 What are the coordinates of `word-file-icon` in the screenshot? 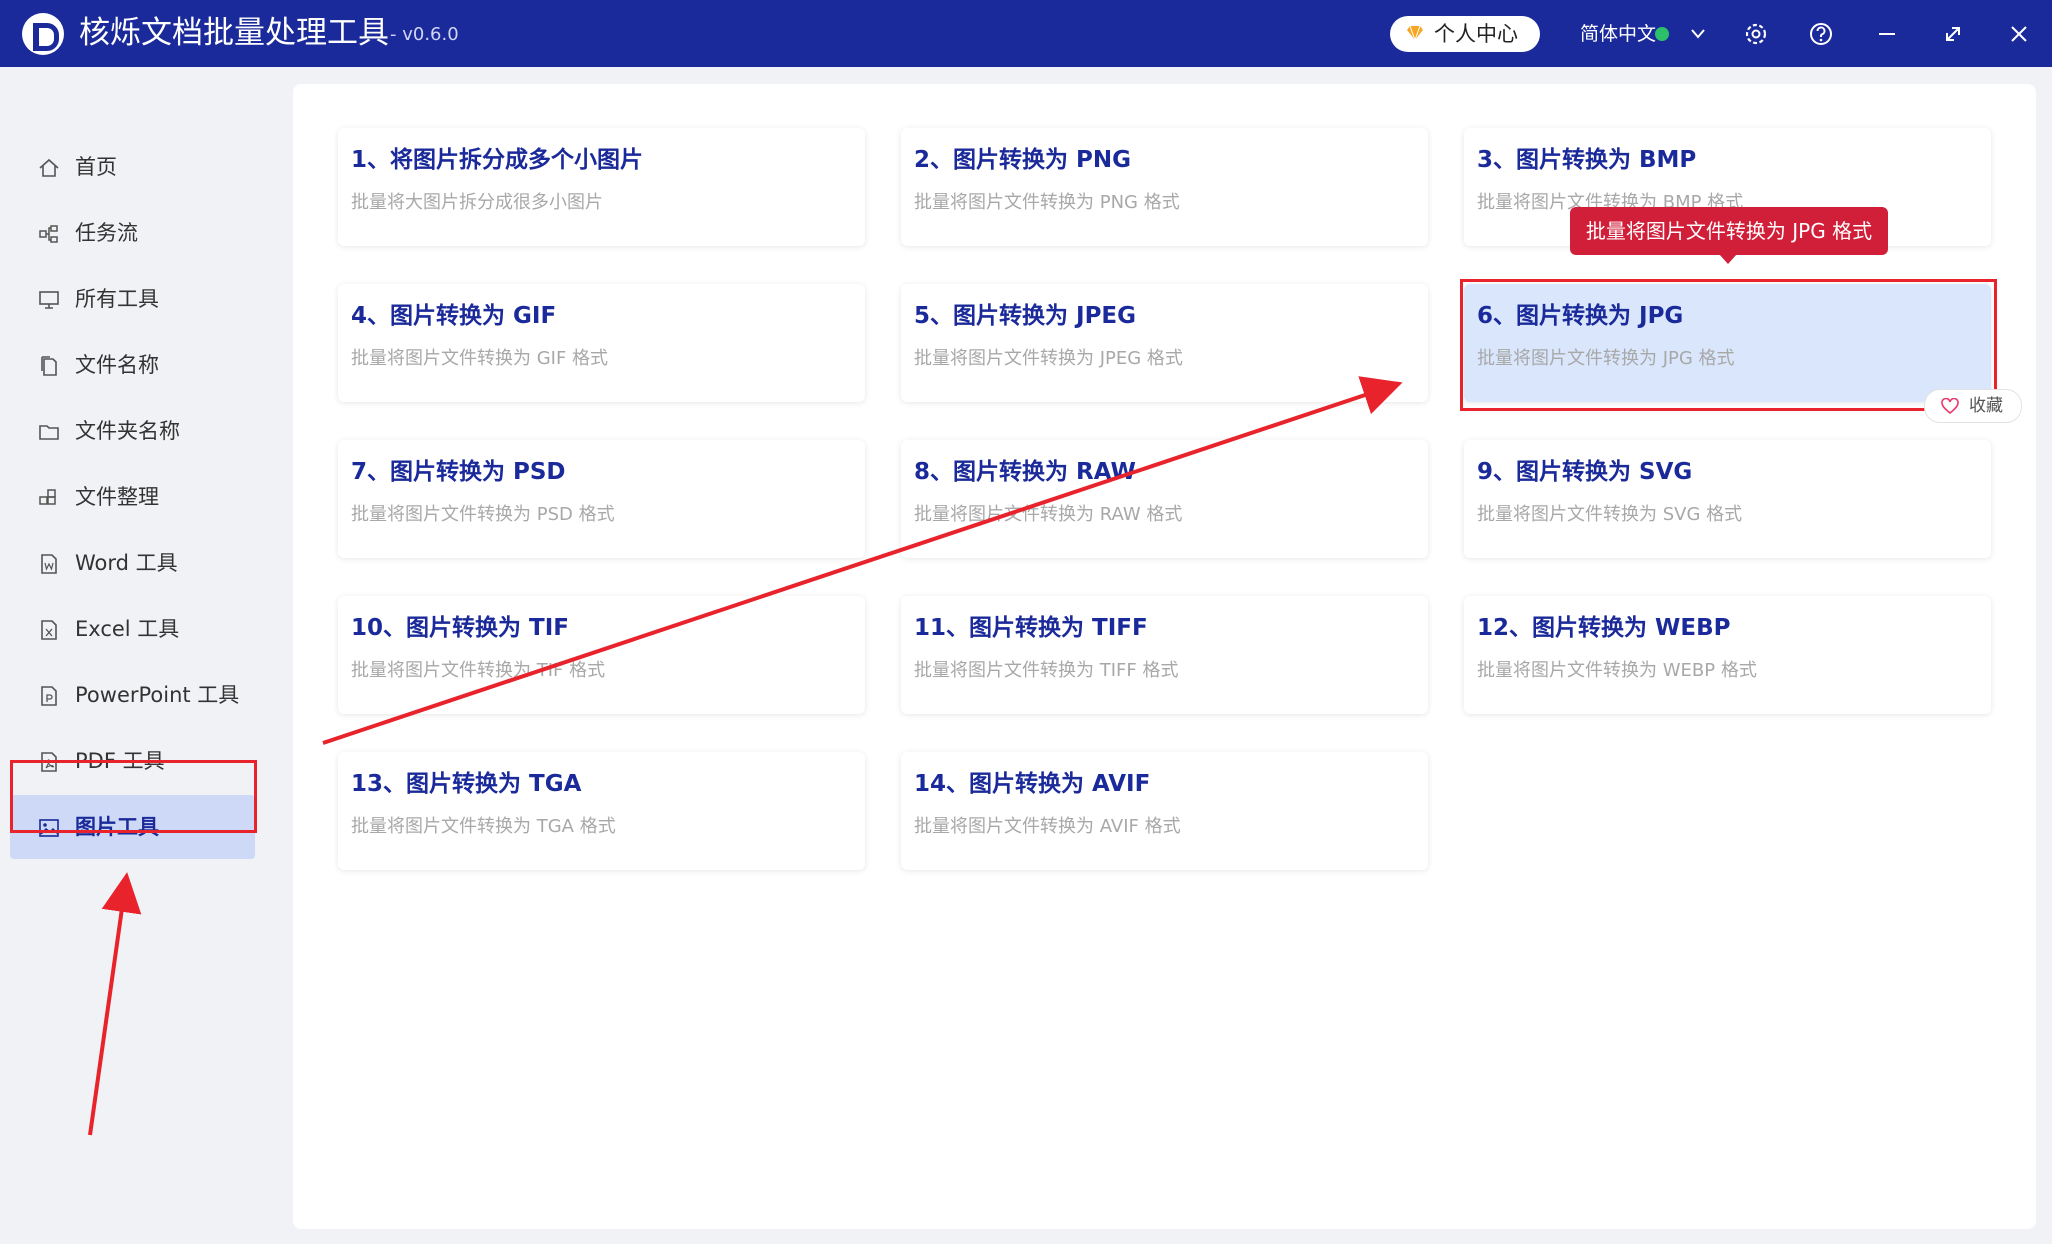 It's located at (49, 564).